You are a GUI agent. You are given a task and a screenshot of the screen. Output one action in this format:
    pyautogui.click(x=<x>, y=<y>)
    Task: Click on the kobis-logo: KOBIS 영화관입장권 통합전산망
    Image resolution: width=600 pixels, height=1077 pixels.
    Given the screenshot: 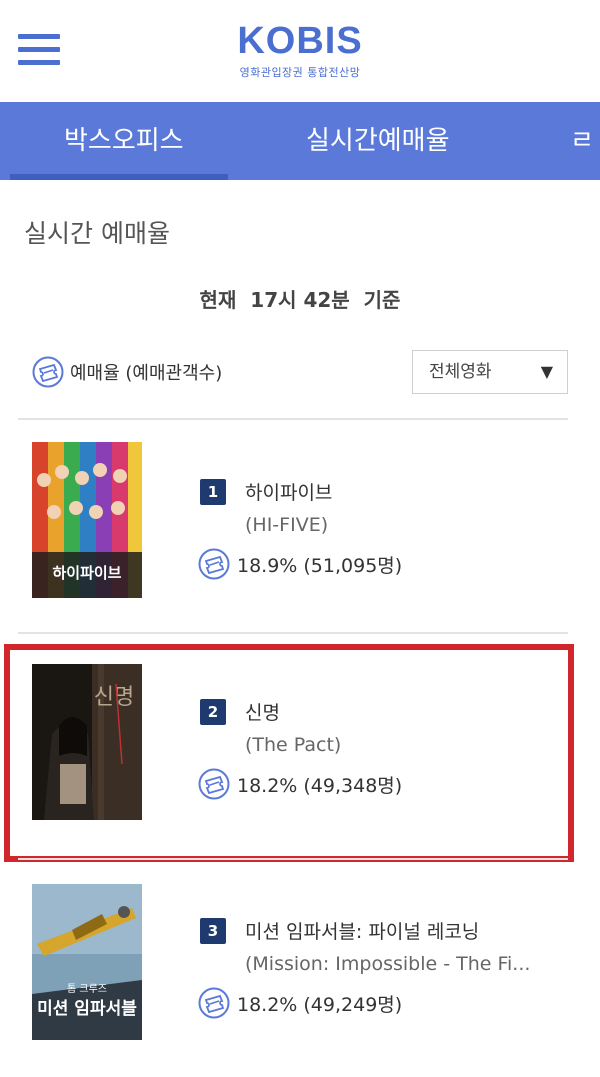 What is the action you would take?
    pyautogui.click(x=300, y=50)
    